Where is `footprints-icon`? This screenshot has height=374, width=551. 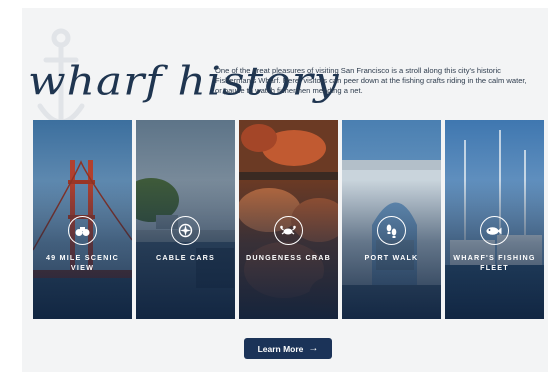 footprints-icon is located at coordinates (391, 230).